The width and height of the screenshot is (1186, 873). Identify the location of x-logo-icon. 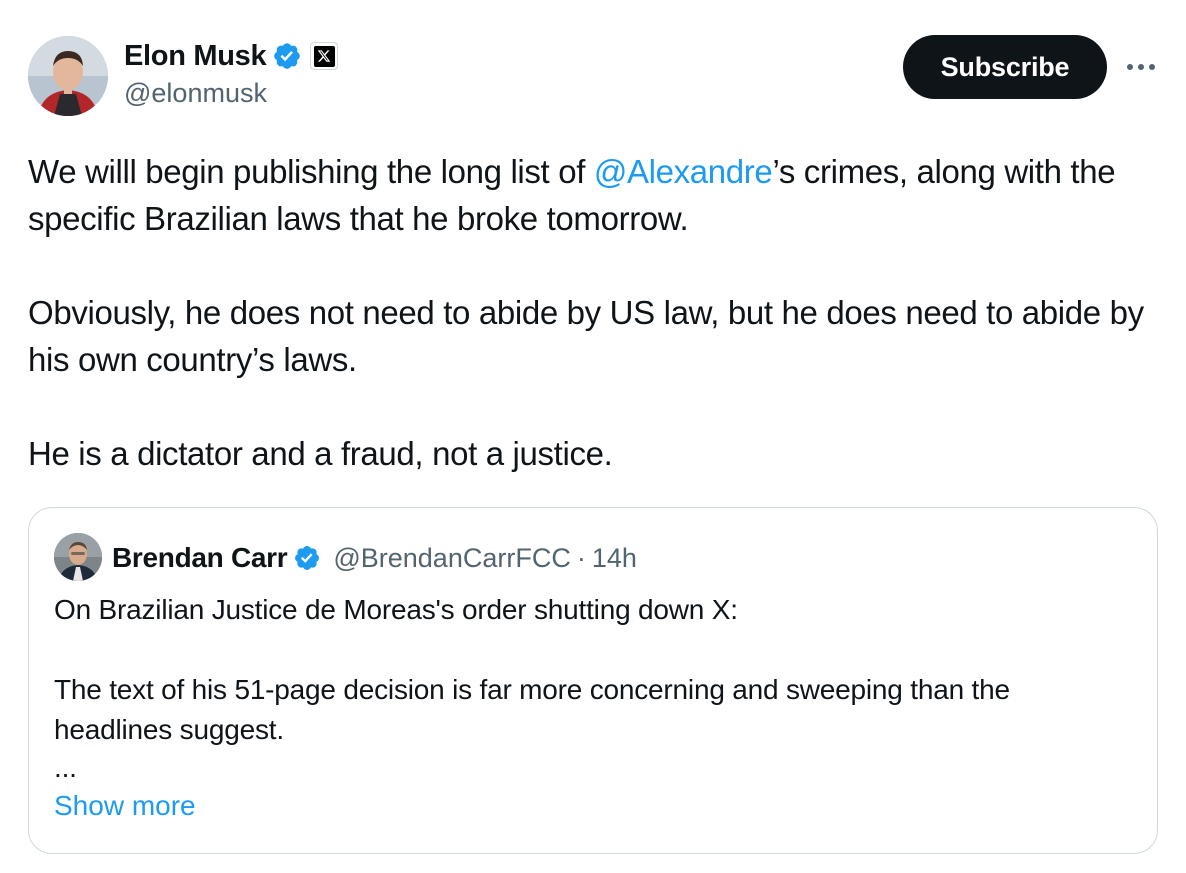
(324, 56).